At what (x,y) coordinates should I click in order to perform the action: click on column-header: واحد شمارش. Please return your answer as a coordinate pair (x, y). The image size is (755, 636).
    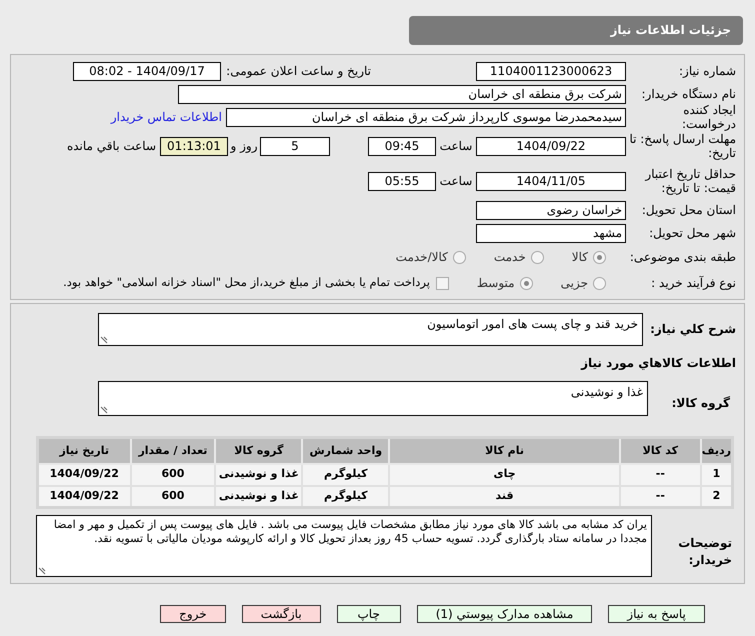
    Looking at the image, I should click on (346, 451).